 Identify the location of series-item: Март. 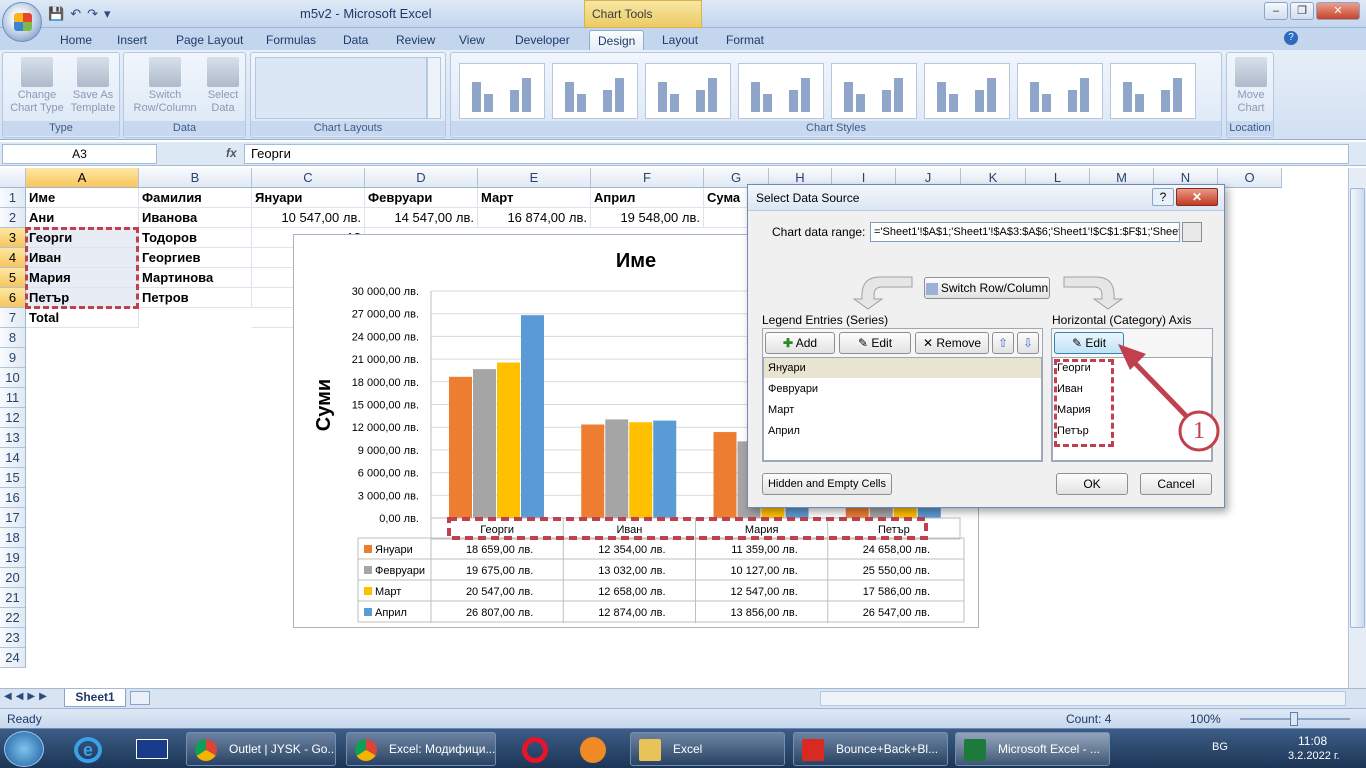
(781, 410).